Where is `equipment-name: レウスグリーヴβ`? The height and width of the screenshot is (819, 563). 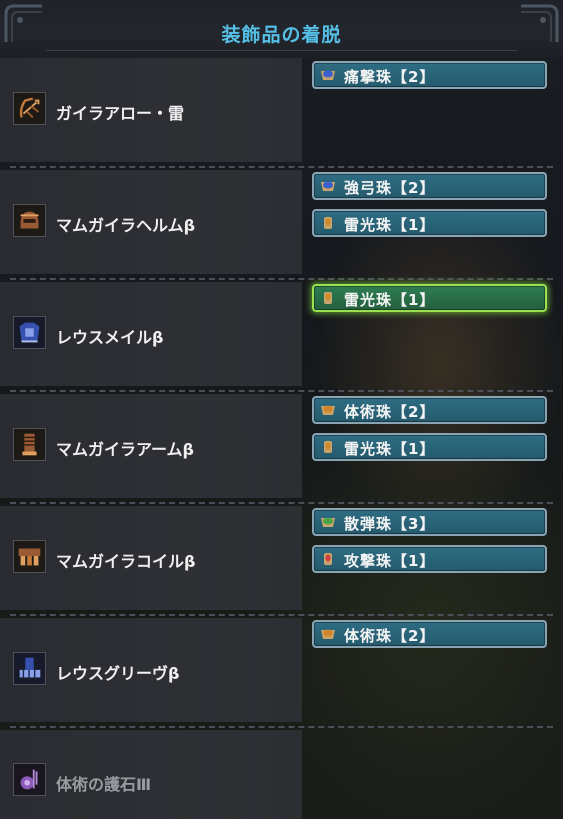 equipment-name: レウスグリーヴβ is located at coordinates (118, 673).